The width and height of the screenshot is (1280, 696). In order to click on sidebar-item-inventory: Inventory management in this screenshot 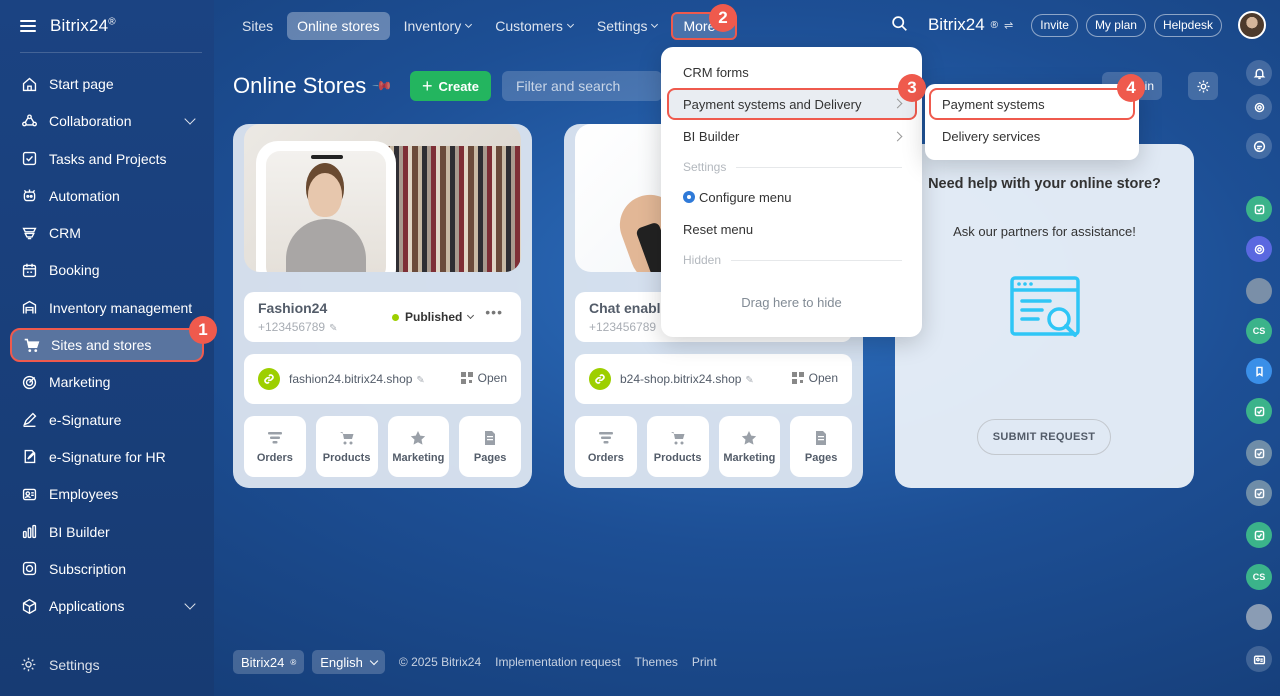, I will do `click(107, 308)`.